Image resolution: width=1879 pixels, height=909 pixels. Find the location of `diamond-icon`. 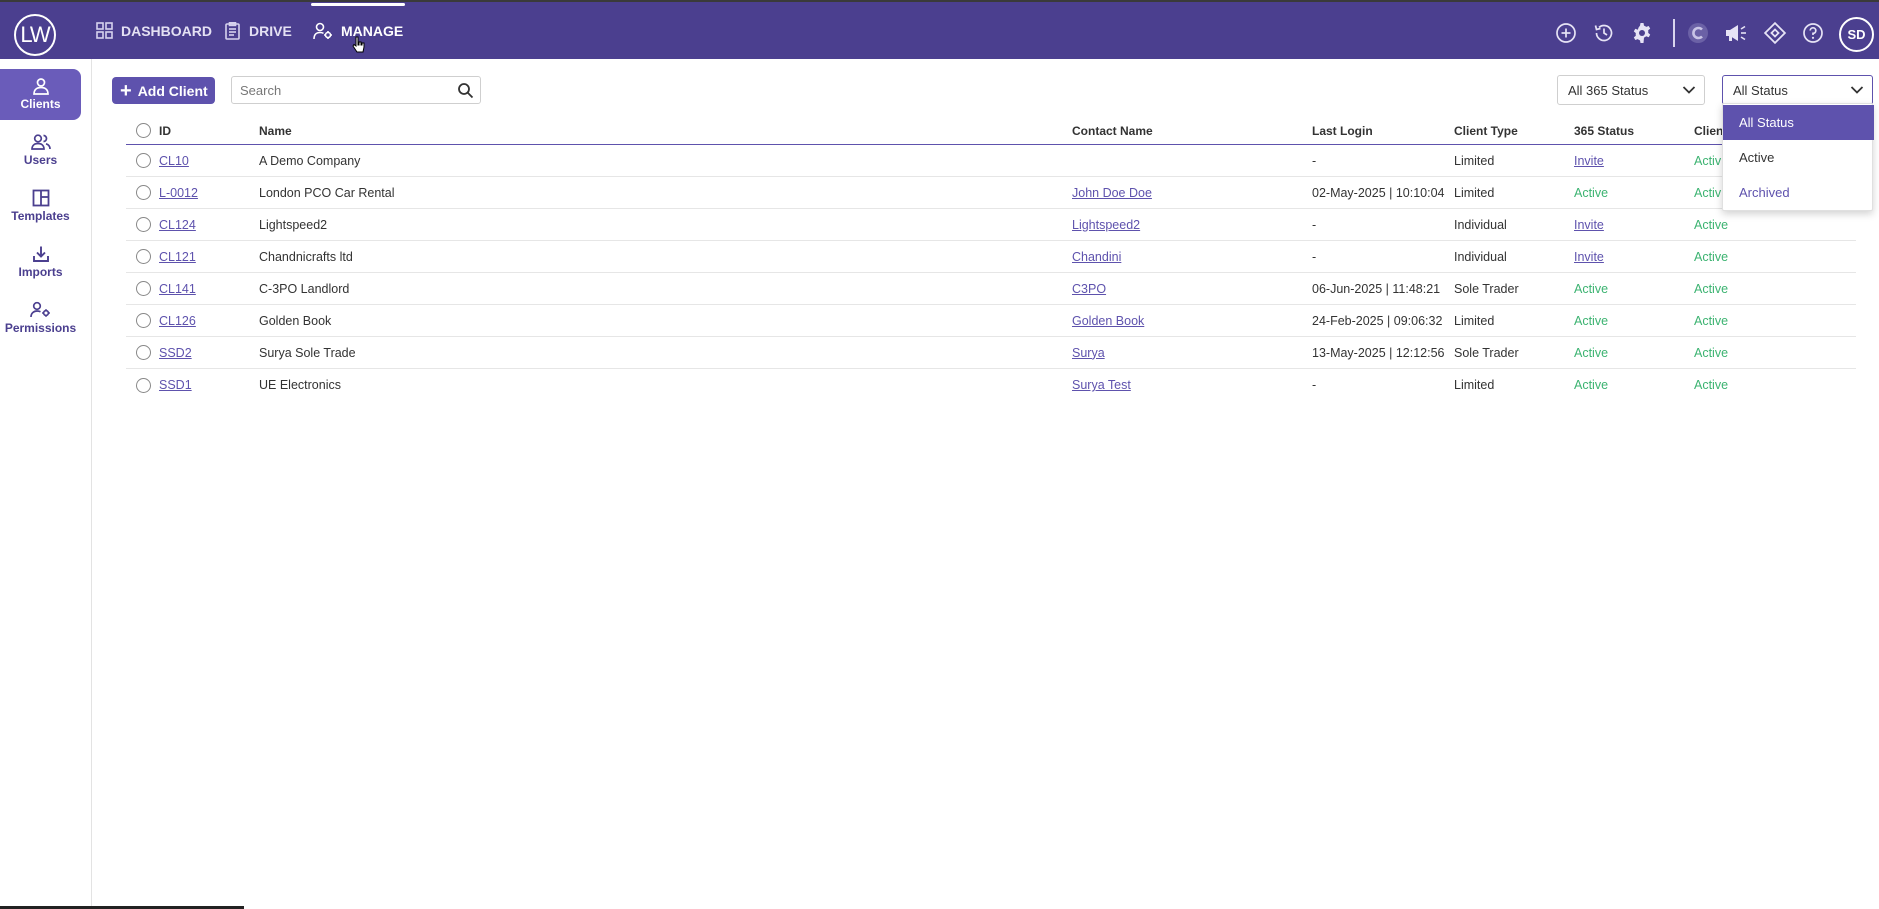

diamond-icon is located at coordinates (1775, 33).